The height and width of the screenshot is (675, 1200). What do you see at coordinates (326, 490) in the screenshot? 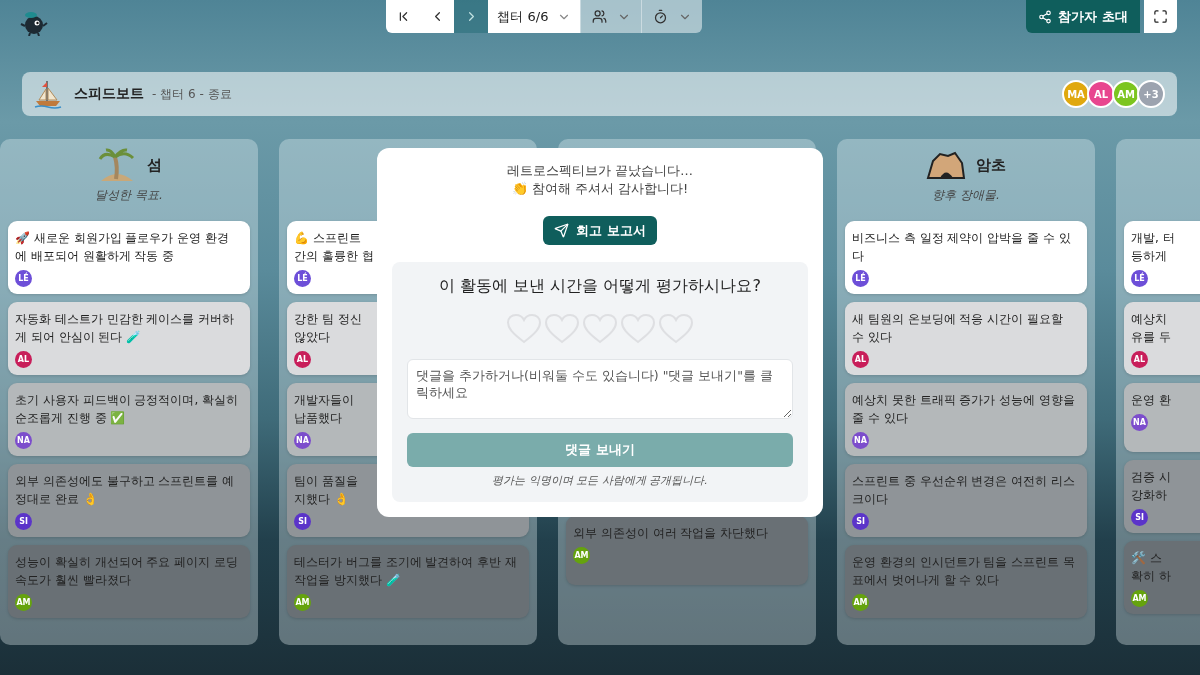
I see `note-text: 팀이 품질을 지했다 👌` at bounding box center [326, 490].